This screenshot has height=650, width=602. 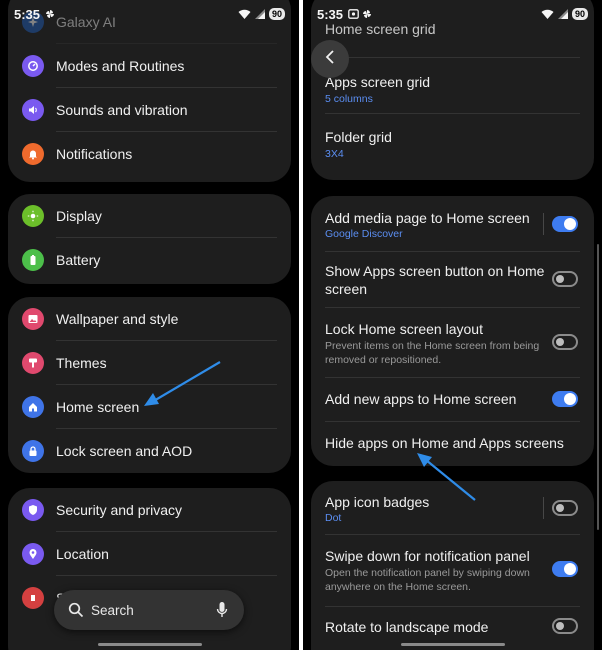 I want to click on setting-title: Add new apps to Home screen, so click(x=421, y=399).